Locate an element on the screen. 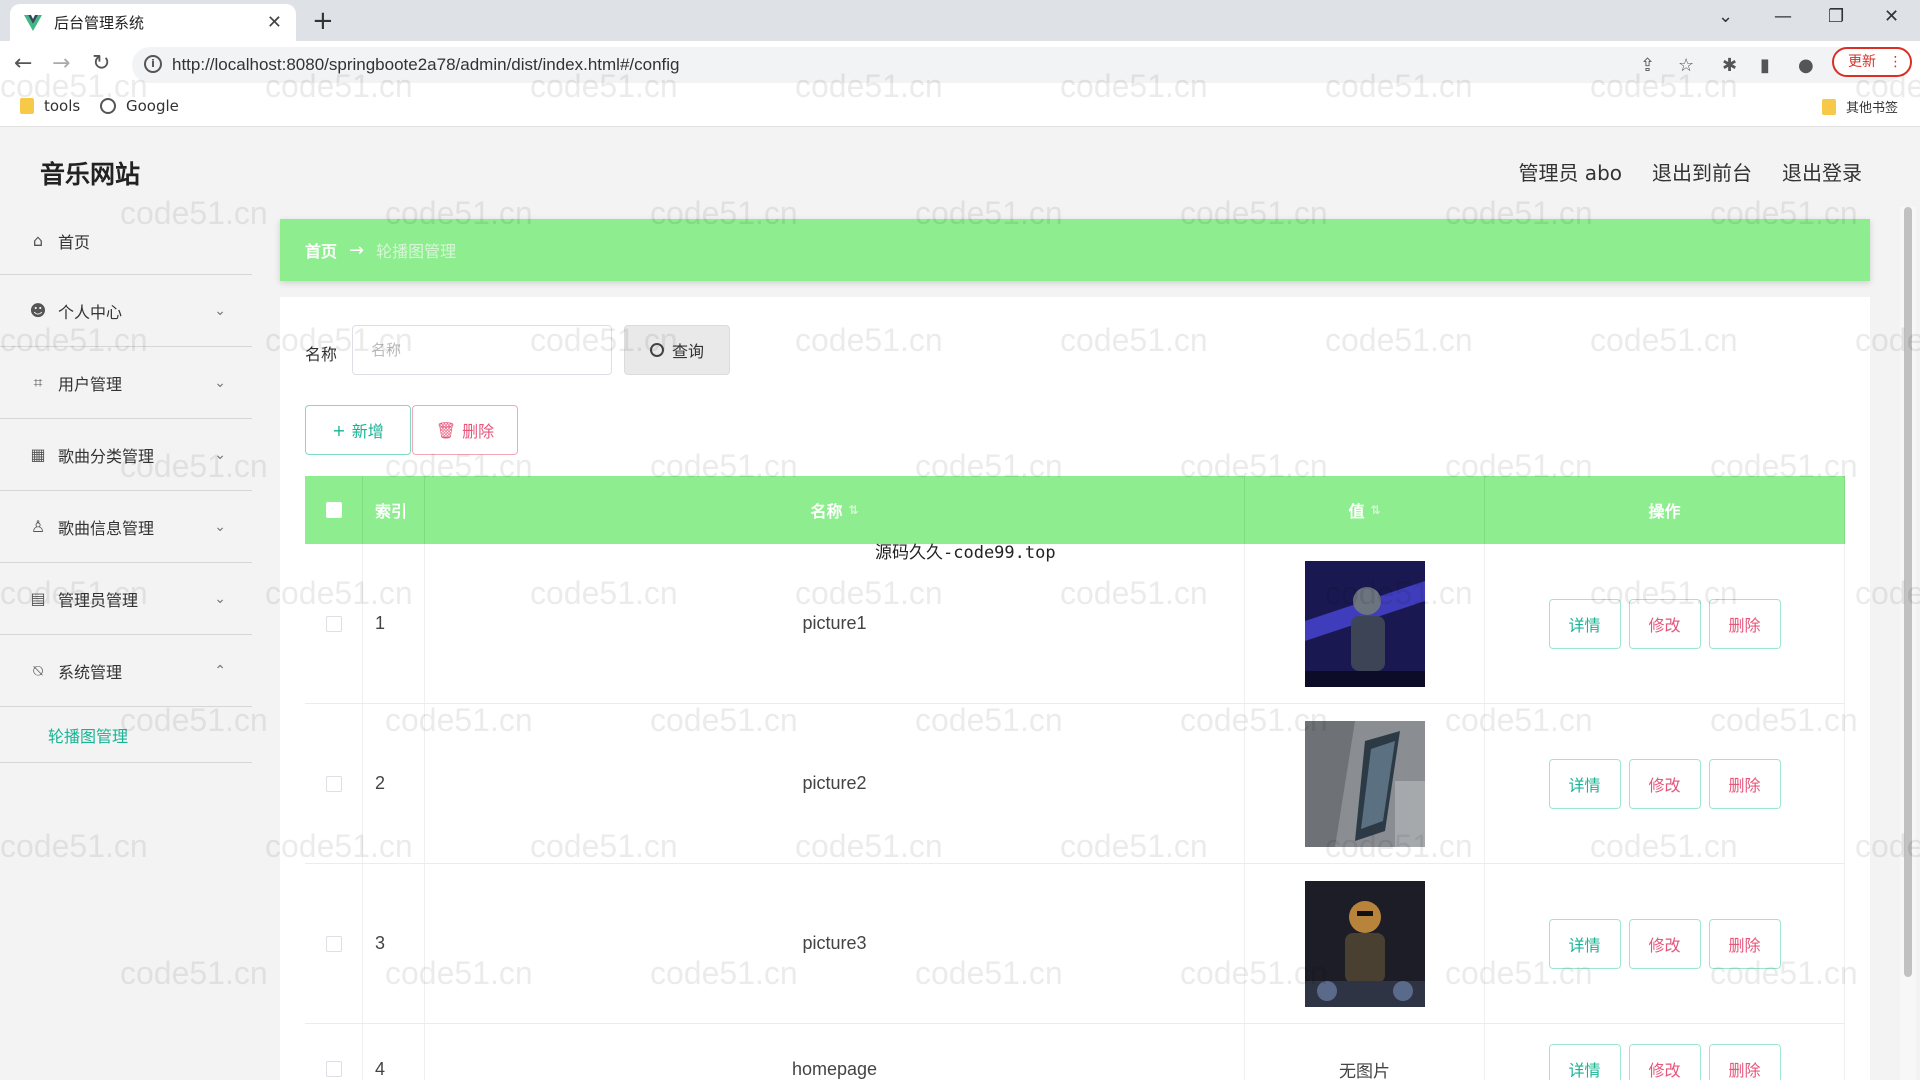  update-button: 更新 ⋮ is located at coordinates (1872, 62).